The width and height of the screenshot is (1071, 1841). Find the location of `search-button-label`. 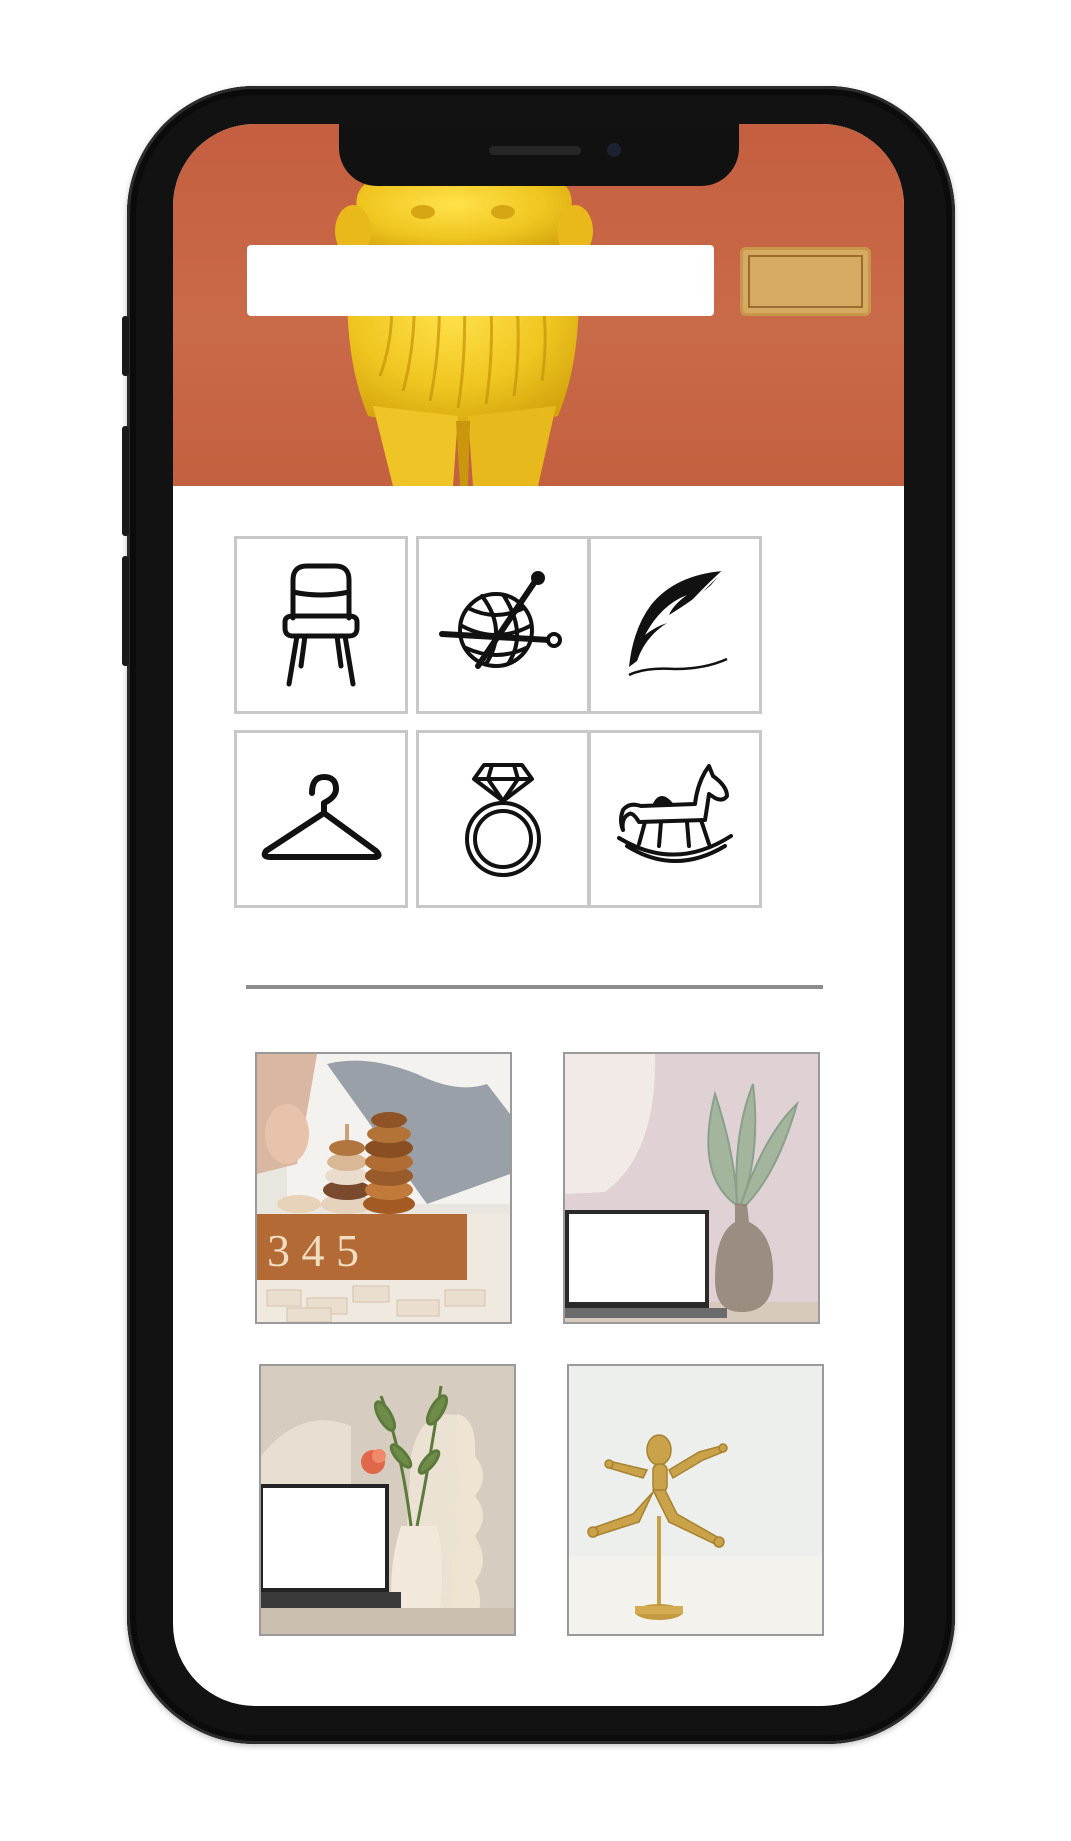

search-button-label is located at coordinates (805, 281).